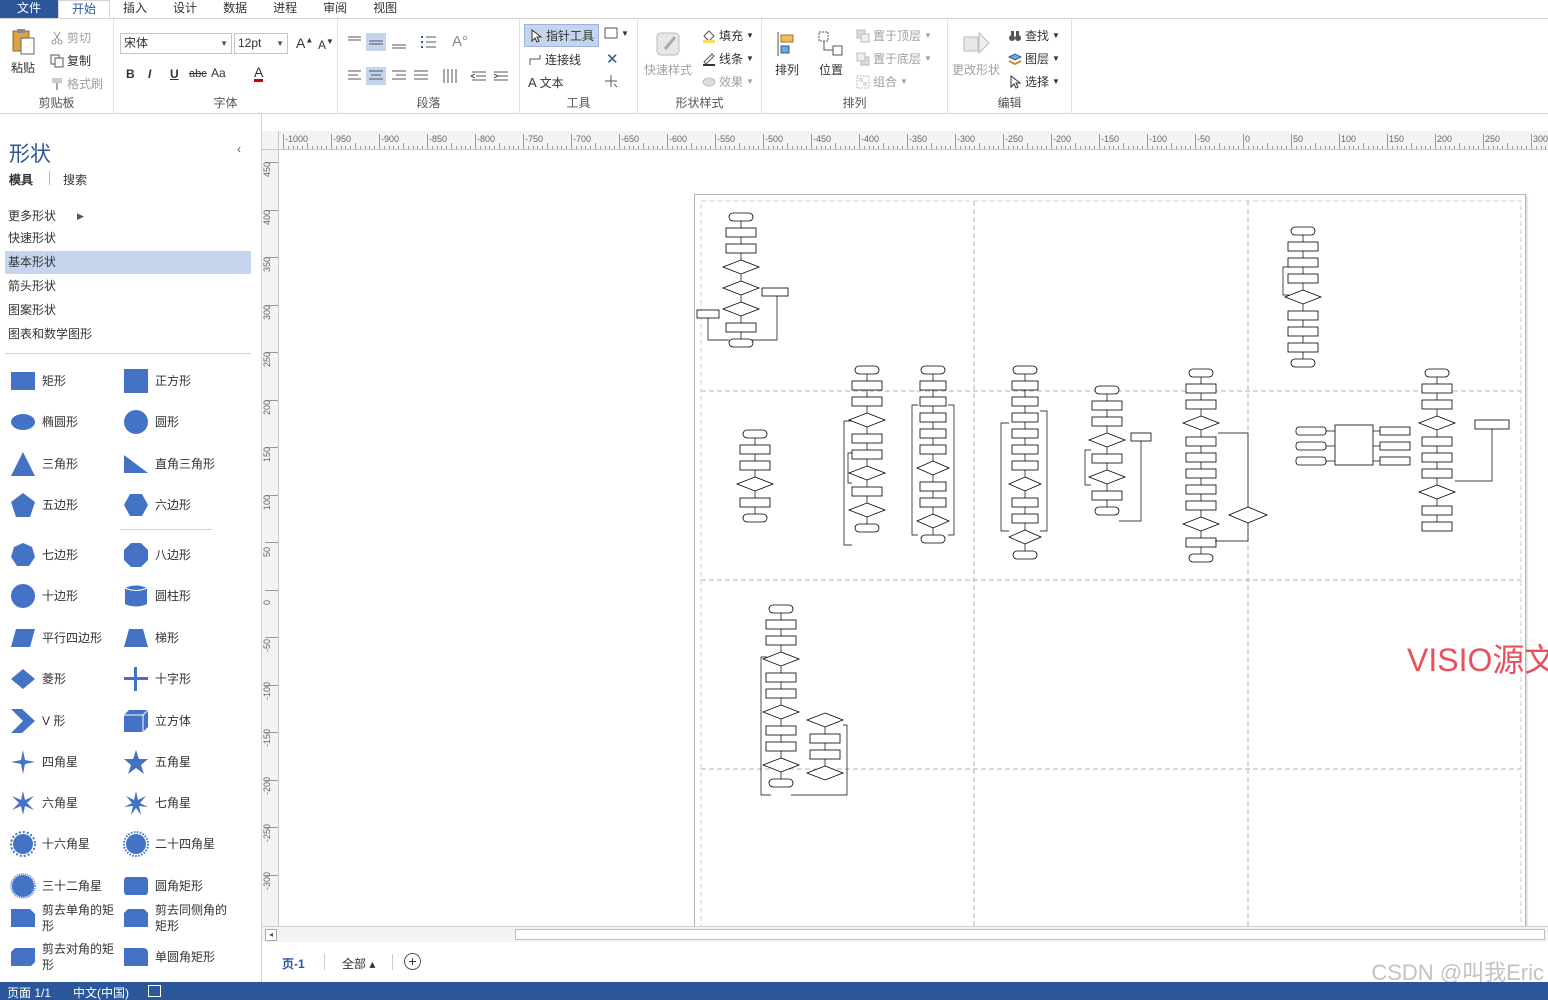  What do you see at coordinates (1034, 35) in the screenshot?
I see `find-button: 查找 ▼` at bounding box center [1034, 35].